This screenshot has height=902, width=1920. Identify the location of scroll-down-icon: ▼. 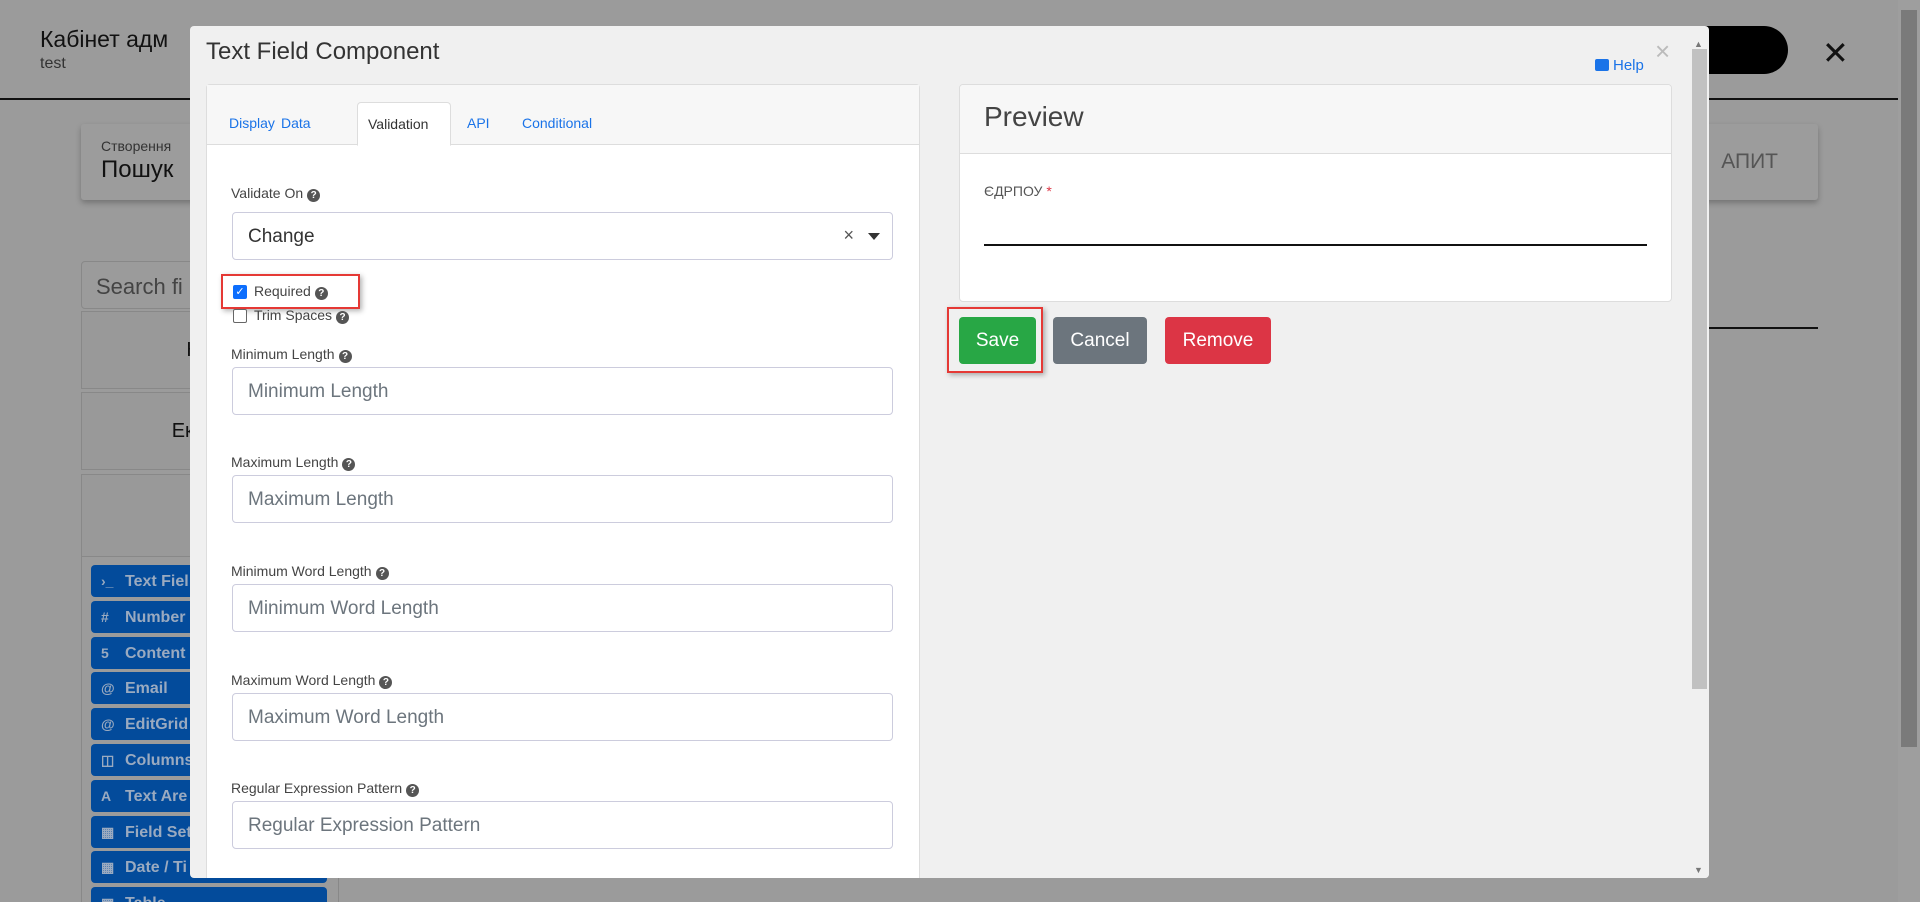
(1698, 870).